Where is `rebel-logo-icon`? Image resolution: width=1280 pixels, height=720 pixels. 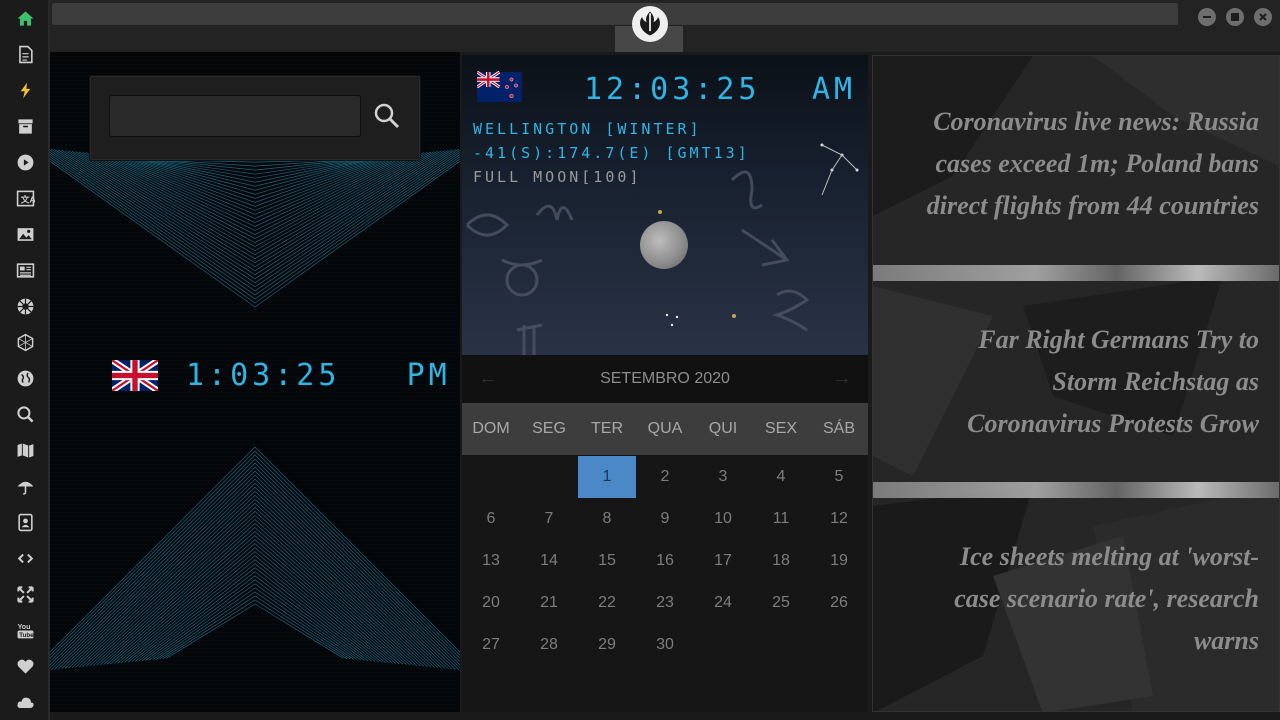
rebel-logo-icon is located at coordinates (650, 24).